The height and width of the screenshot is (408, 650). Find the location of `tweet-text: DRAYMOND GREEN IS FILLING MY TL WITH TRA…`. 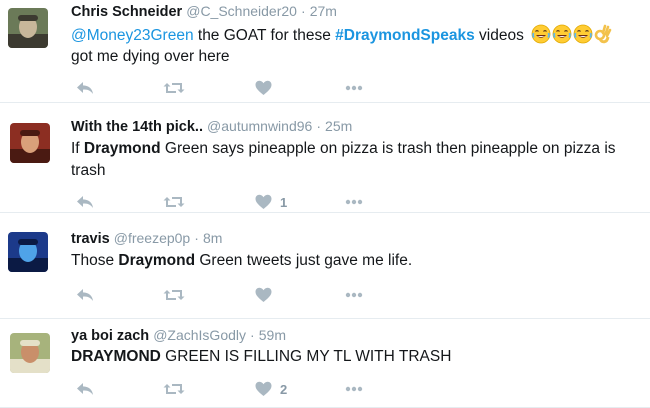

tweet-text: DRAYMOND GREEN IS FILLING MY TL WITH TRA… is located at coordinates (356, 357).